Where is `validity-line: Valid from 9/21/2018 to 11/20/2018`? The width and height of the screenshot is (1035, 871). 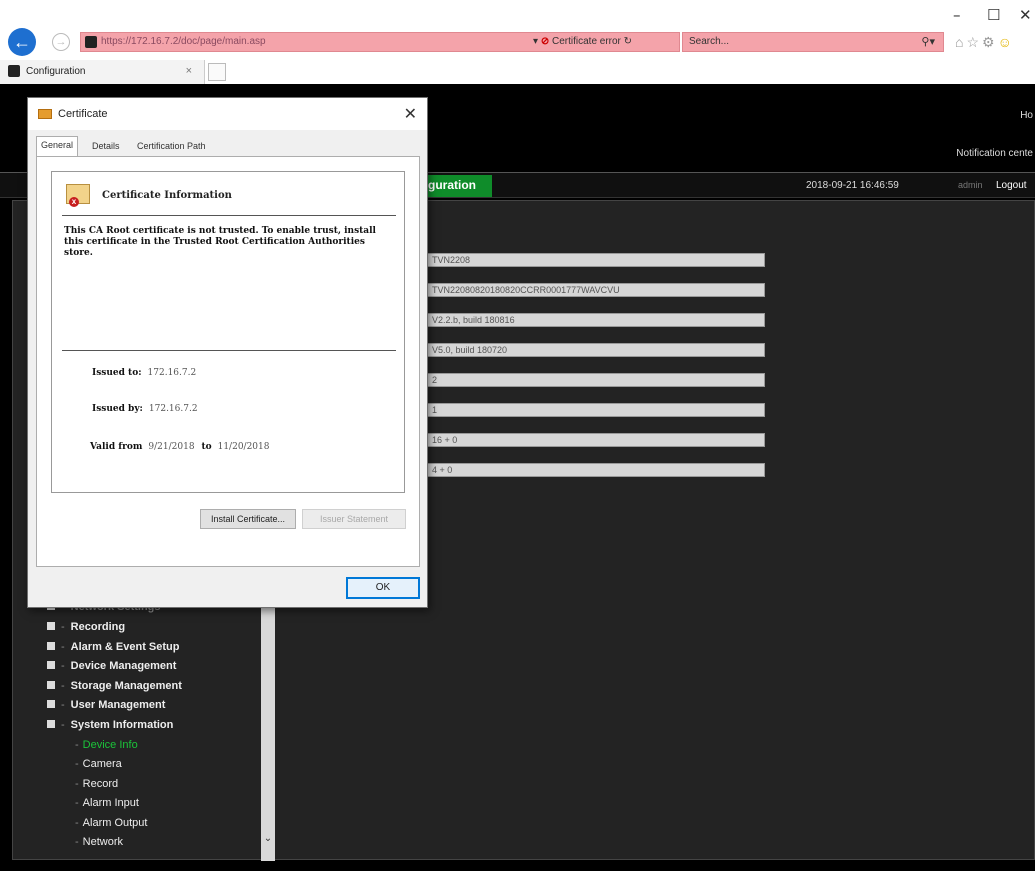
validity-line: Valid from 9/21/2018 to 11/20/2018 is located at coordinates (180, 447).